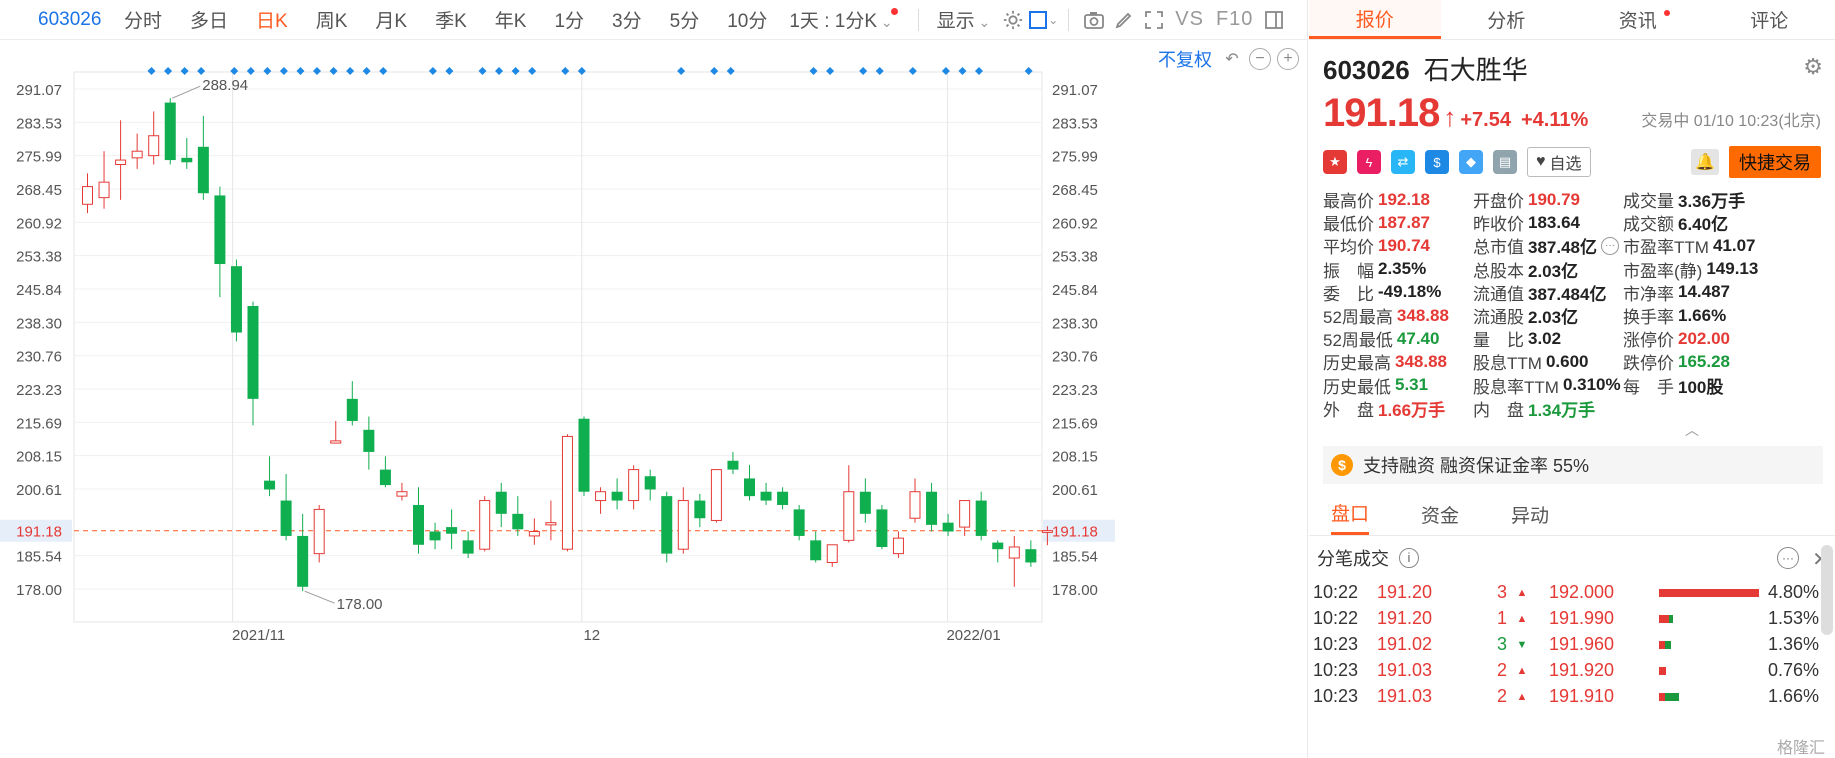  I want to click on right-tab: 资讯, so click(1638, 19).